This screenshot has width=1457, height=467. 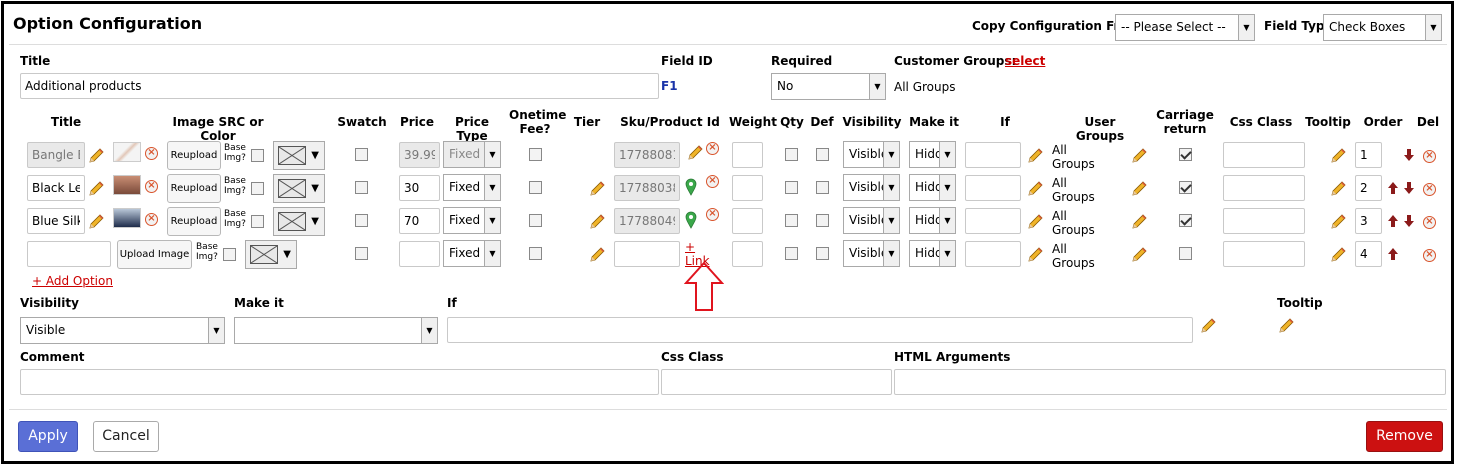 What do you see at coordinates (1185, 27) in the screenshot?
I see `copy-config-select: -- Please Select -- ▼` at bounding box center [1185, 27].